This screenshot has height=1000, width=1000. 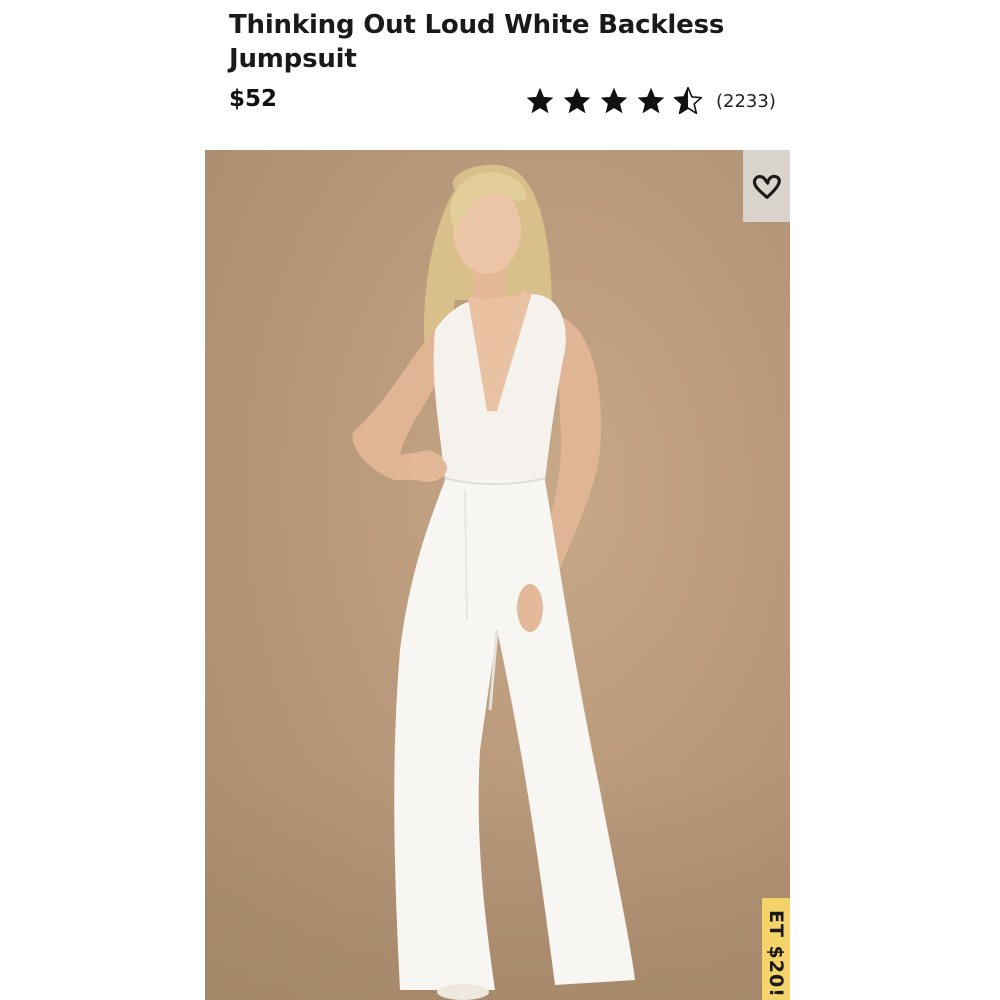 I want to click on favorite-button, so click(x=766, y=186).